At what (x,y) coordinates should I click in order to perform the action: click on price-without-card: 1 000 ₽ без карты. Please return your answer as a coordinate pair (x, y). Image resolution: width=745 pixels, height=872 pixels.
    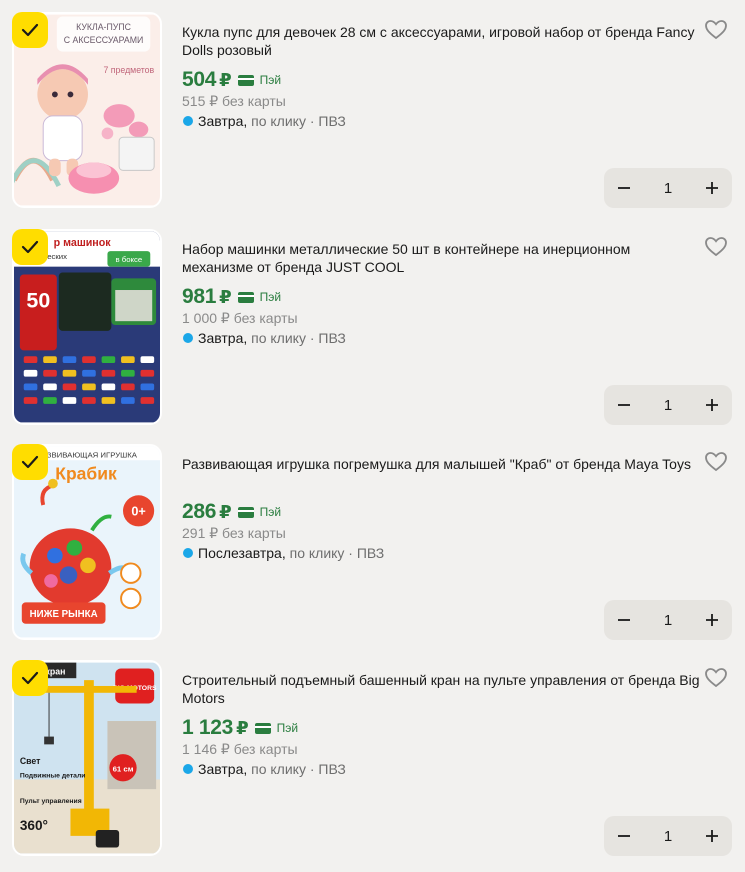
    Looking at the image, I should click on (240, 318).